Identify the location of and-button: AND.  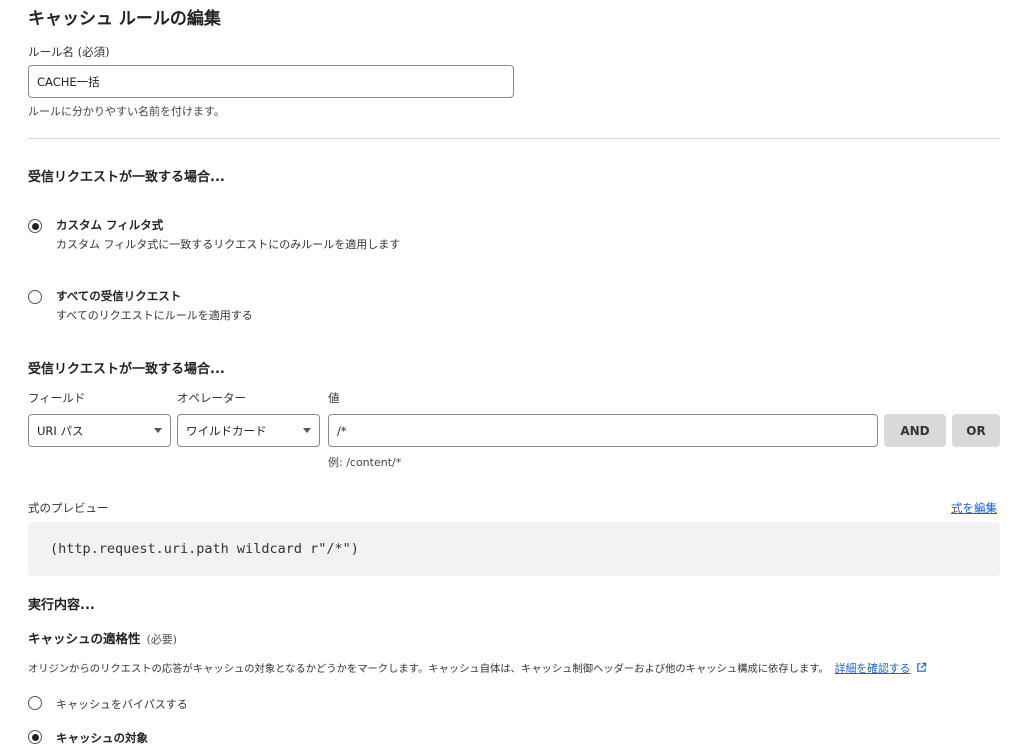
(915, 430).